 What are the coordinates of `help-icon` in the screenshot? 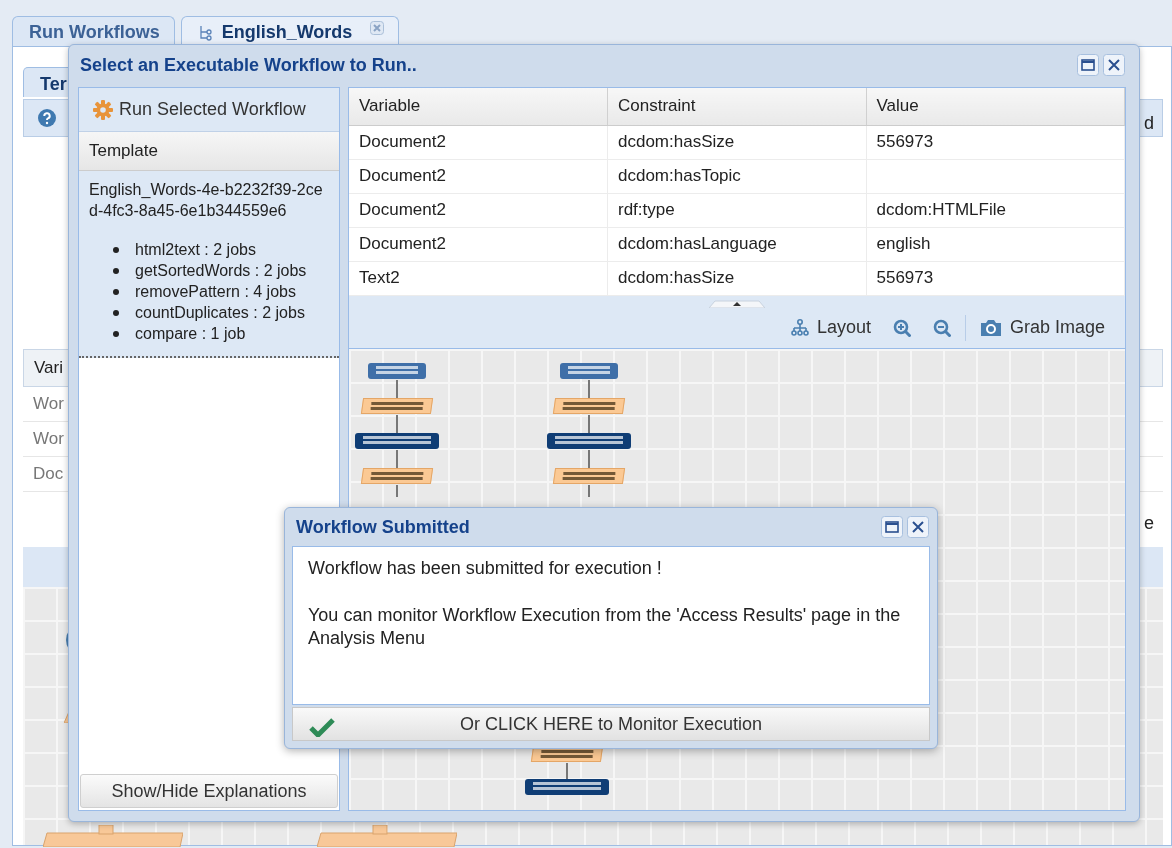 It's located at (47, 118).